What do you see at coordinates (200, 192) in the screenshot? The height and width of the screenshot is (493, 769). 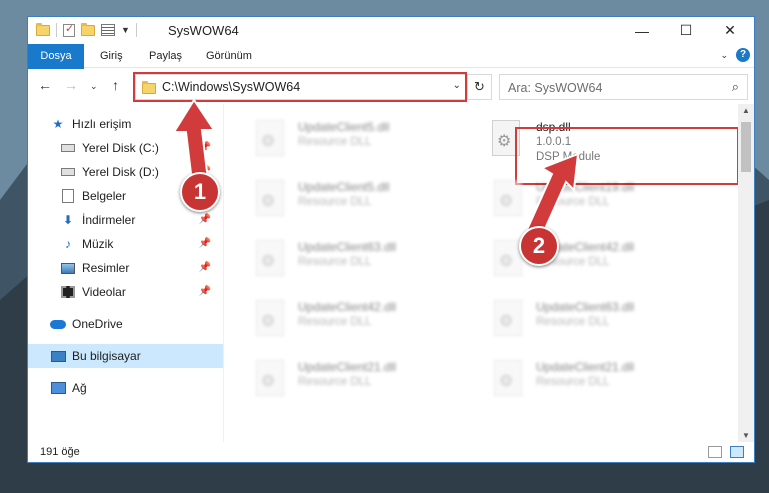 I see `annotation-badge-1: 1` at bounding box center [200, 192].